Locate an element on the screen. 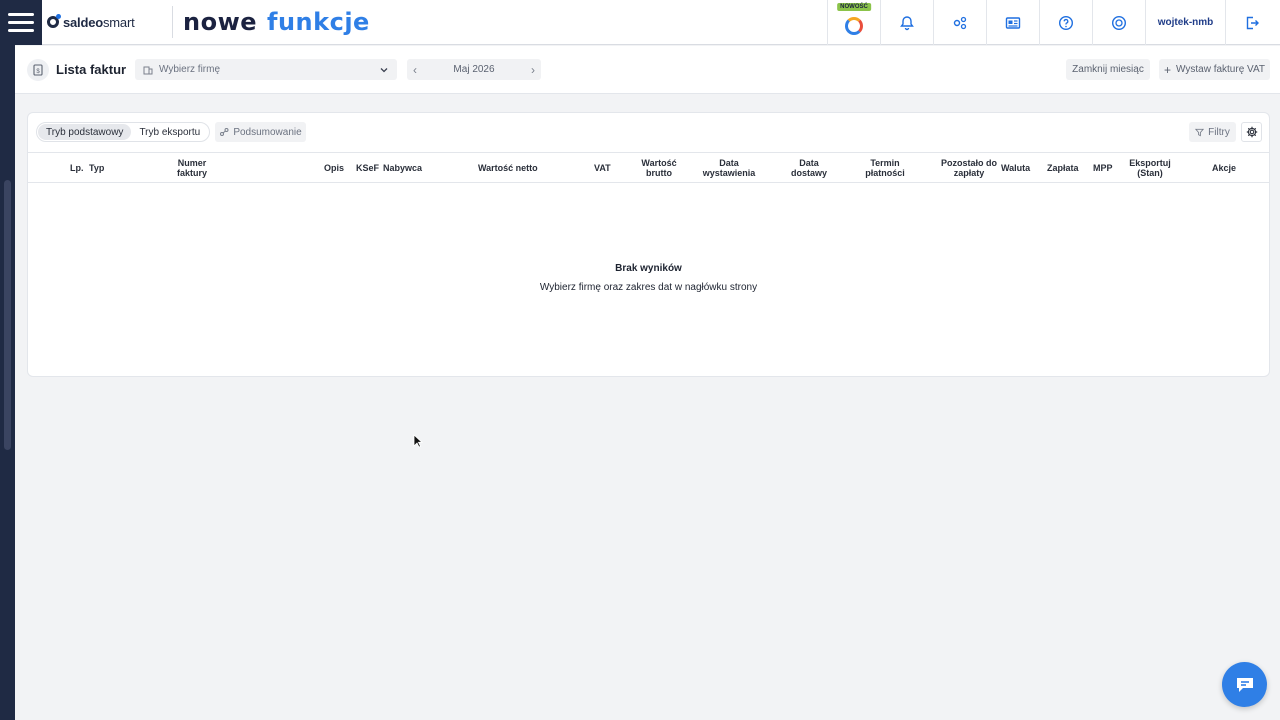  invoice-list-icon: $ is located at coordinates (38, 70).